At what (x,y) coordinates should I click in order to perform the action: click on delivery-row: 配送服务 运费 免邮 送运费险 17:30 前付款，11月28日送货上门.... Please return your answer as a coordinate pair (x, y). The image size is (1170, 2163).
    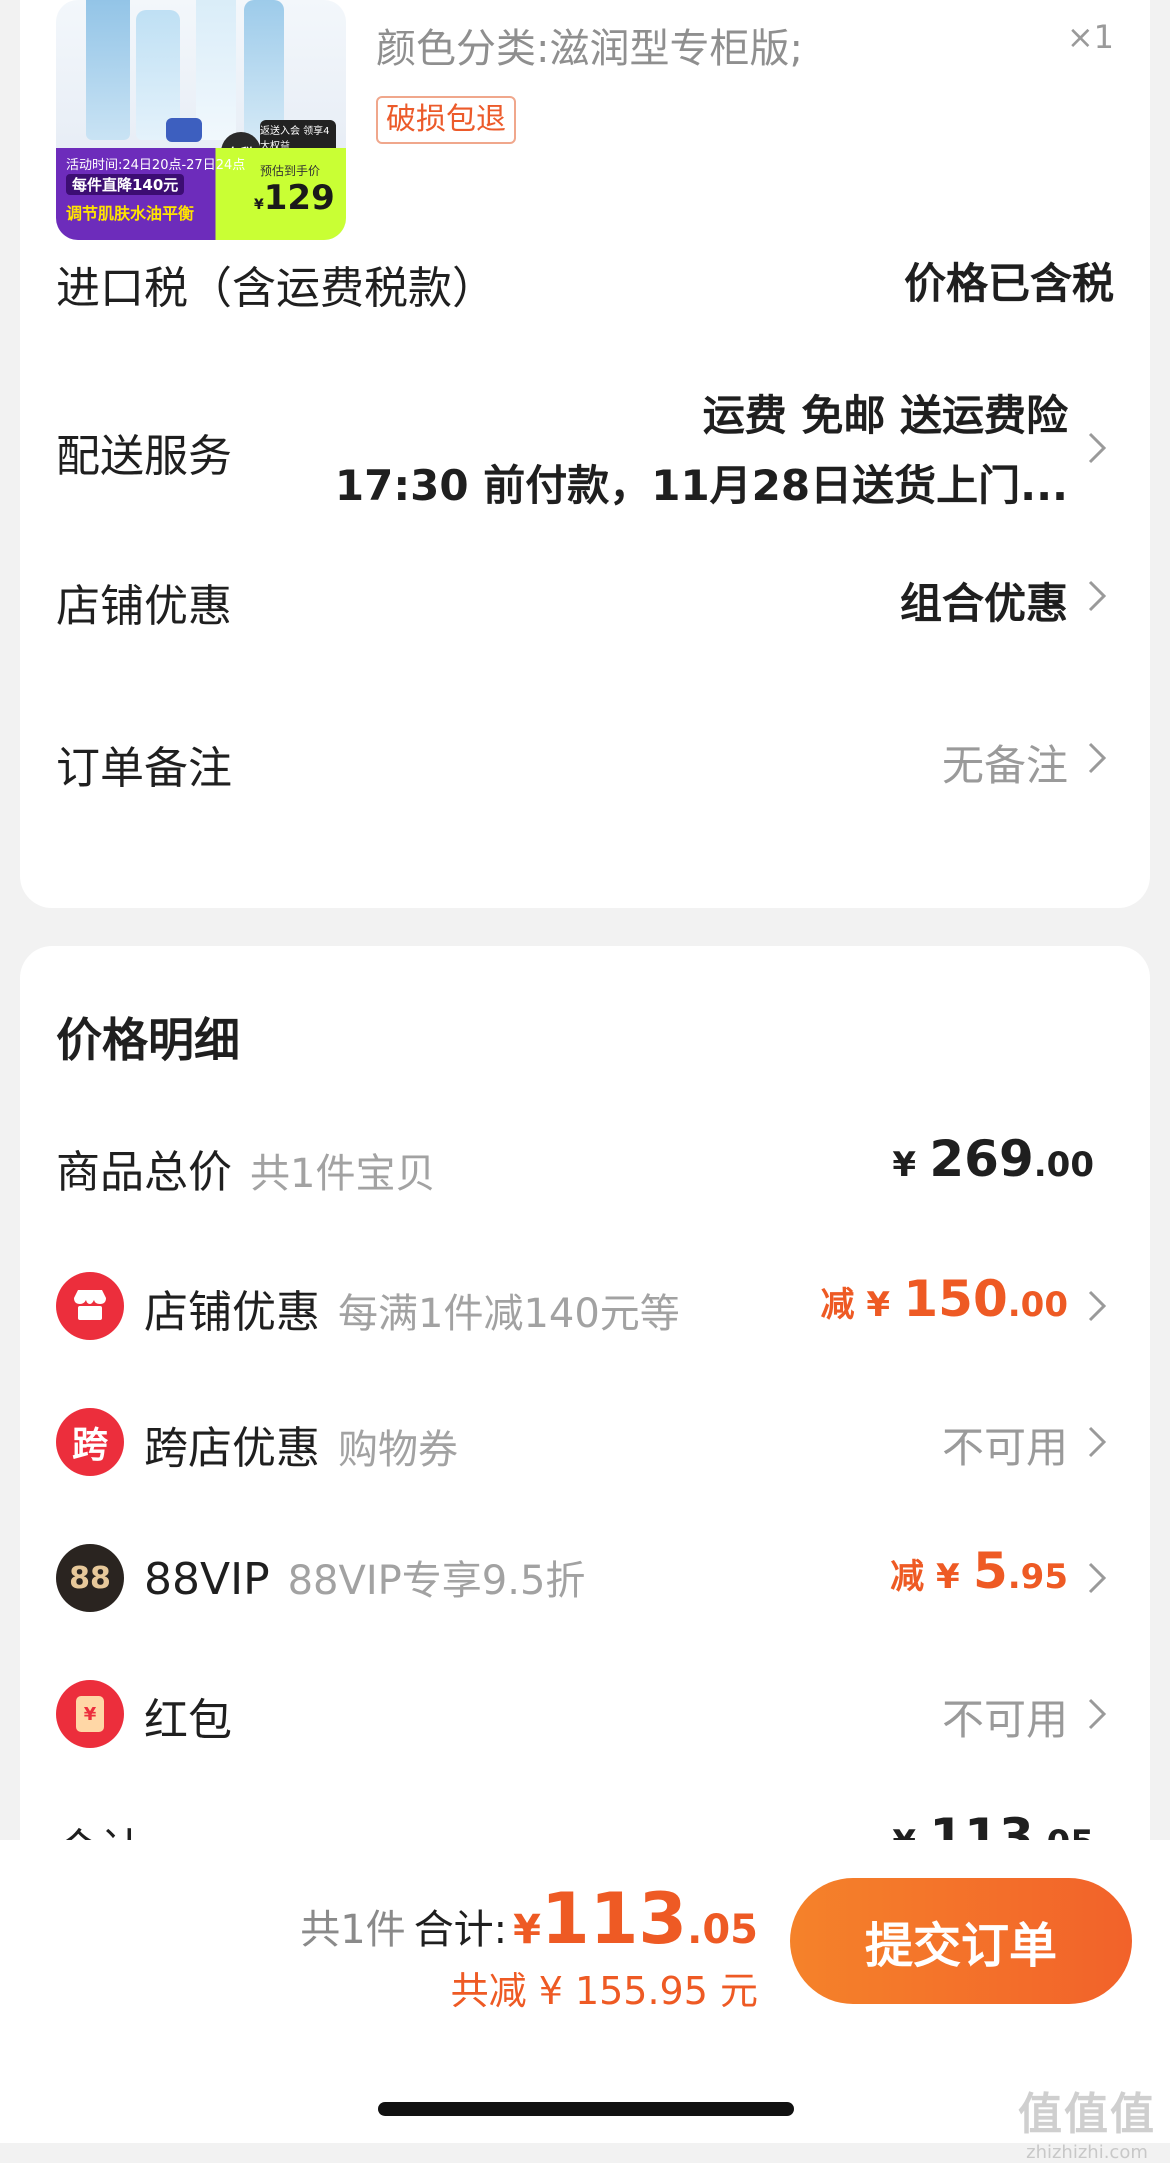
    Looking at the image, I should click on (585, 430).